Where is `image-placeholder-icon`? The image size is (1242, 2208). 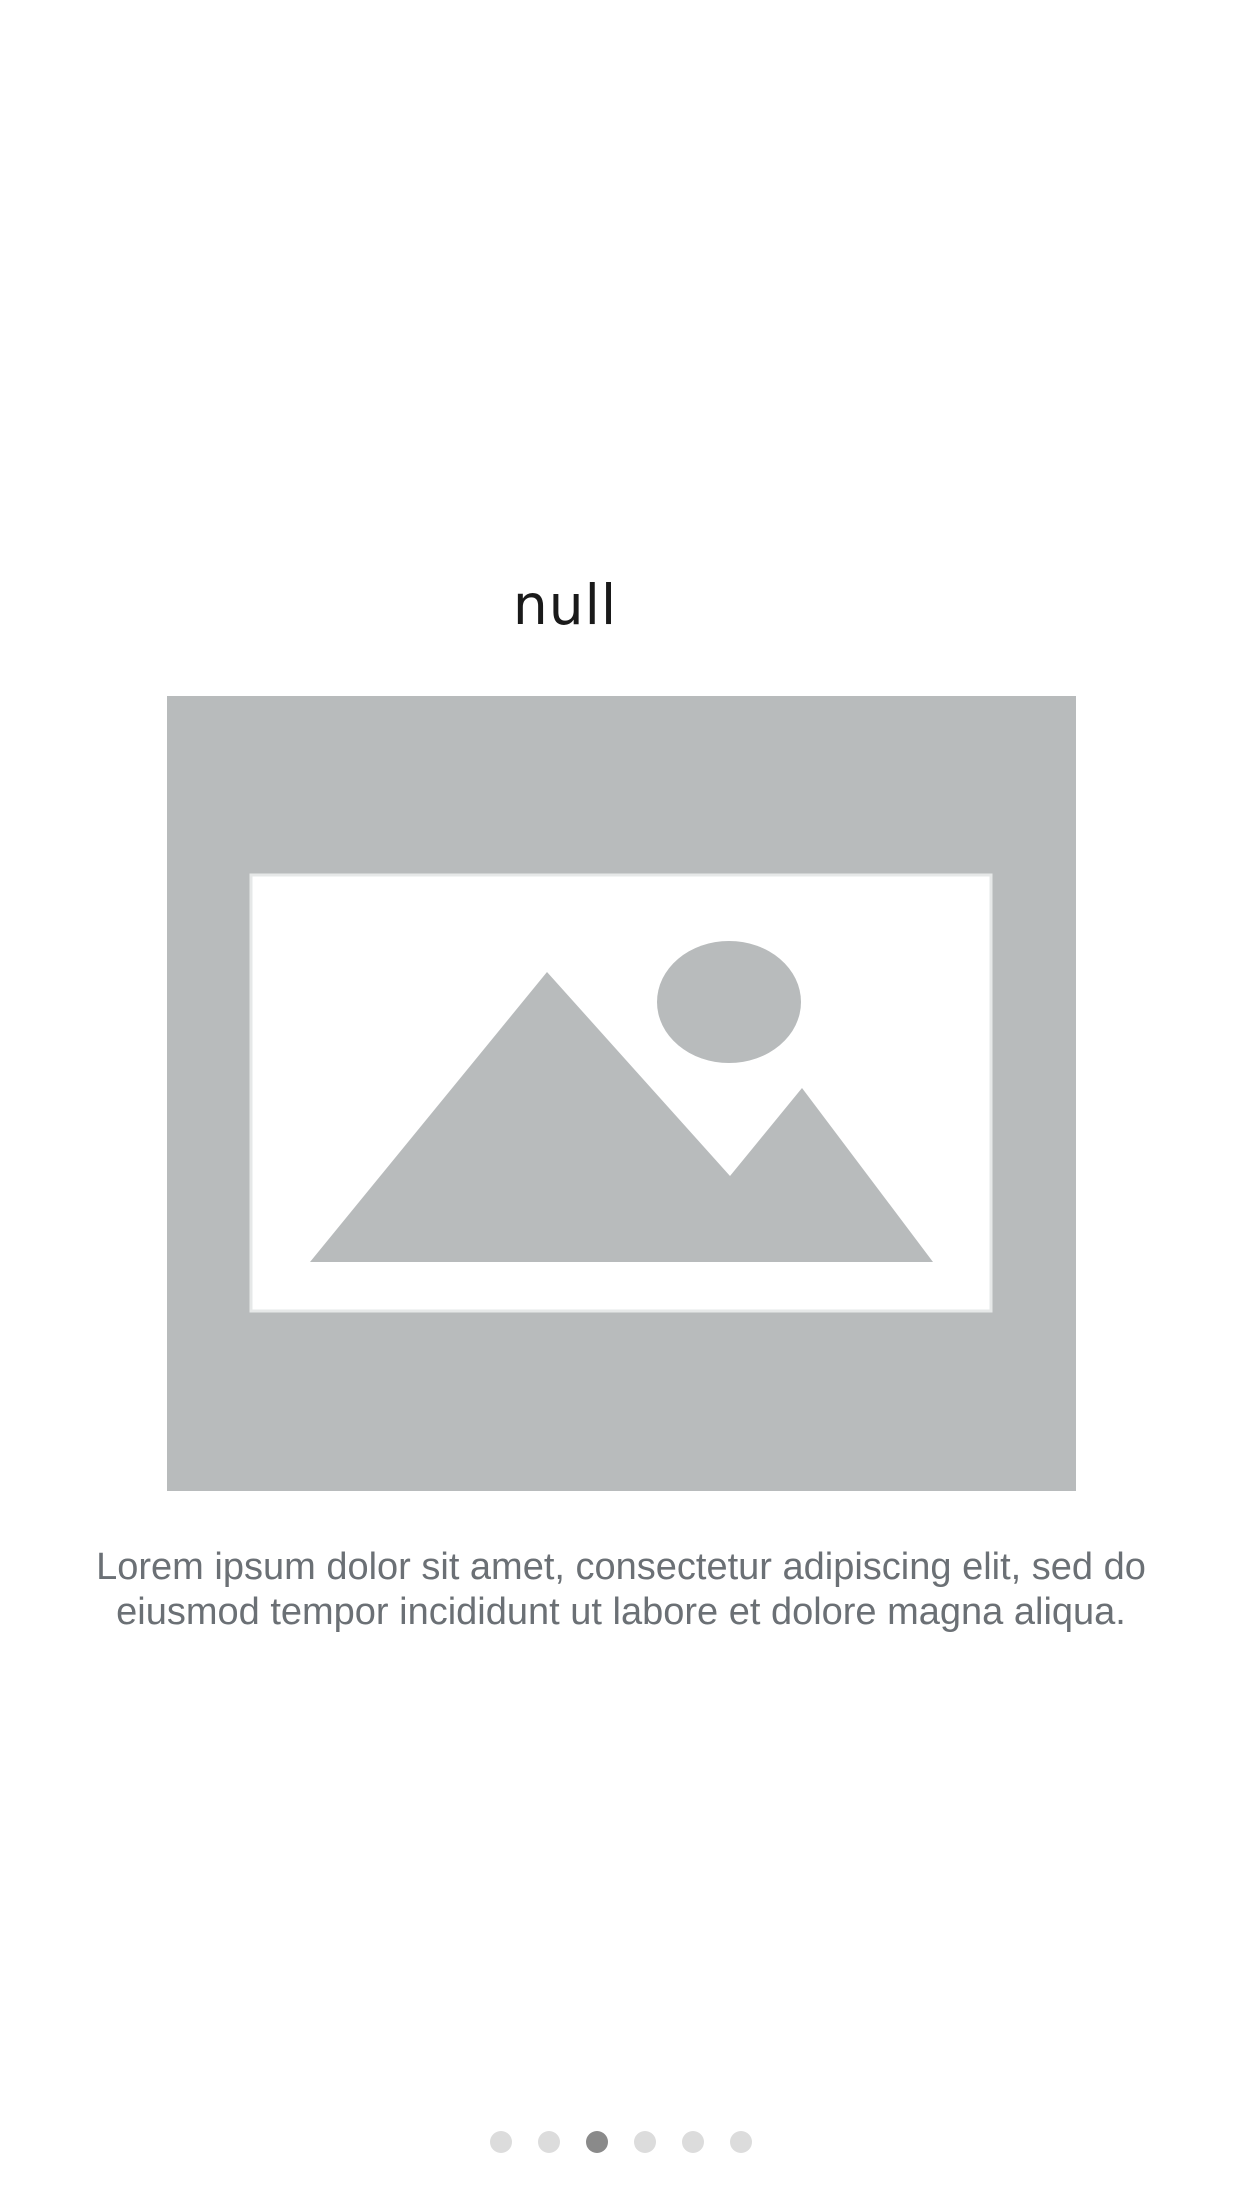
image-placeholder-icon is located at coordinates (621, 1093).